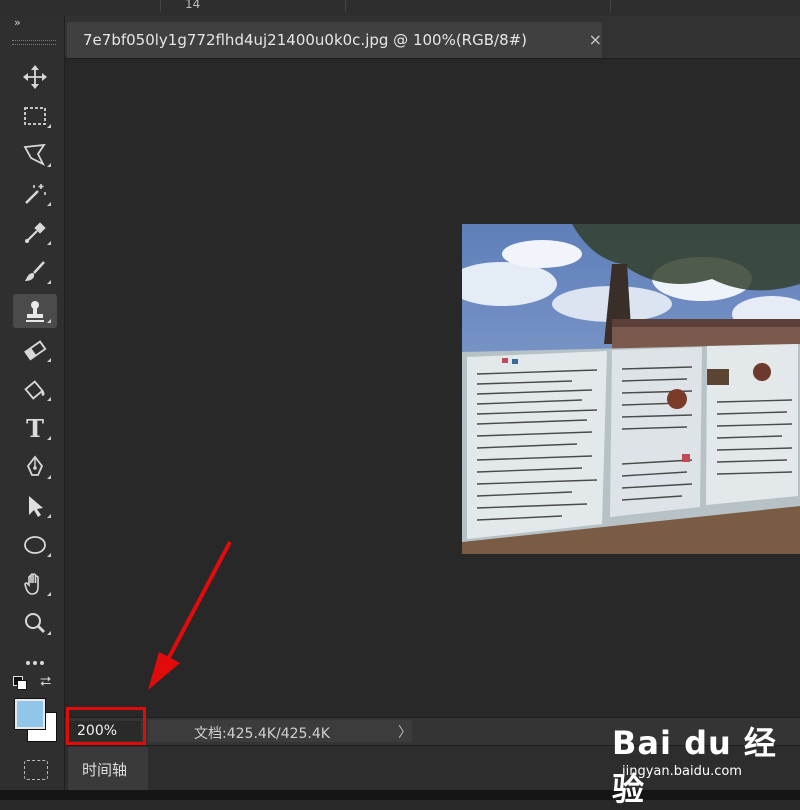 This screenshot has width=800, height=810. I want to click on eyedropper-icon, so click(35, 233).